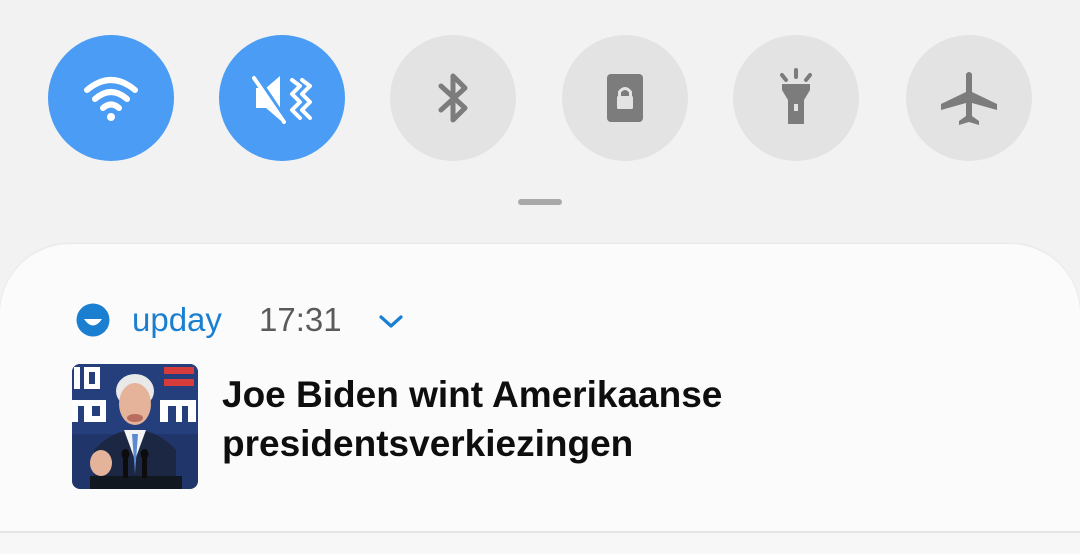 This screenshot has width=1080, height=554. I want to click on app-name: upday, so click(177, 319).